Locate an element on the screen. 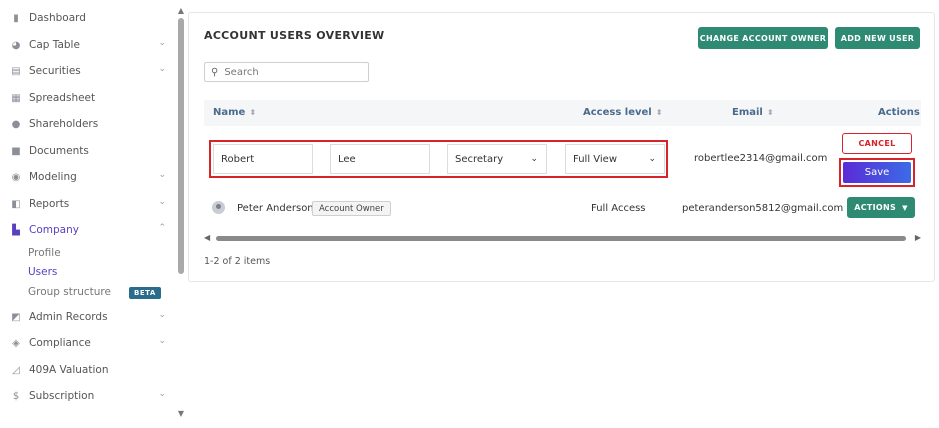  sidebar-subitem-group-structure: Group structure is located at coordinates (69, 292).